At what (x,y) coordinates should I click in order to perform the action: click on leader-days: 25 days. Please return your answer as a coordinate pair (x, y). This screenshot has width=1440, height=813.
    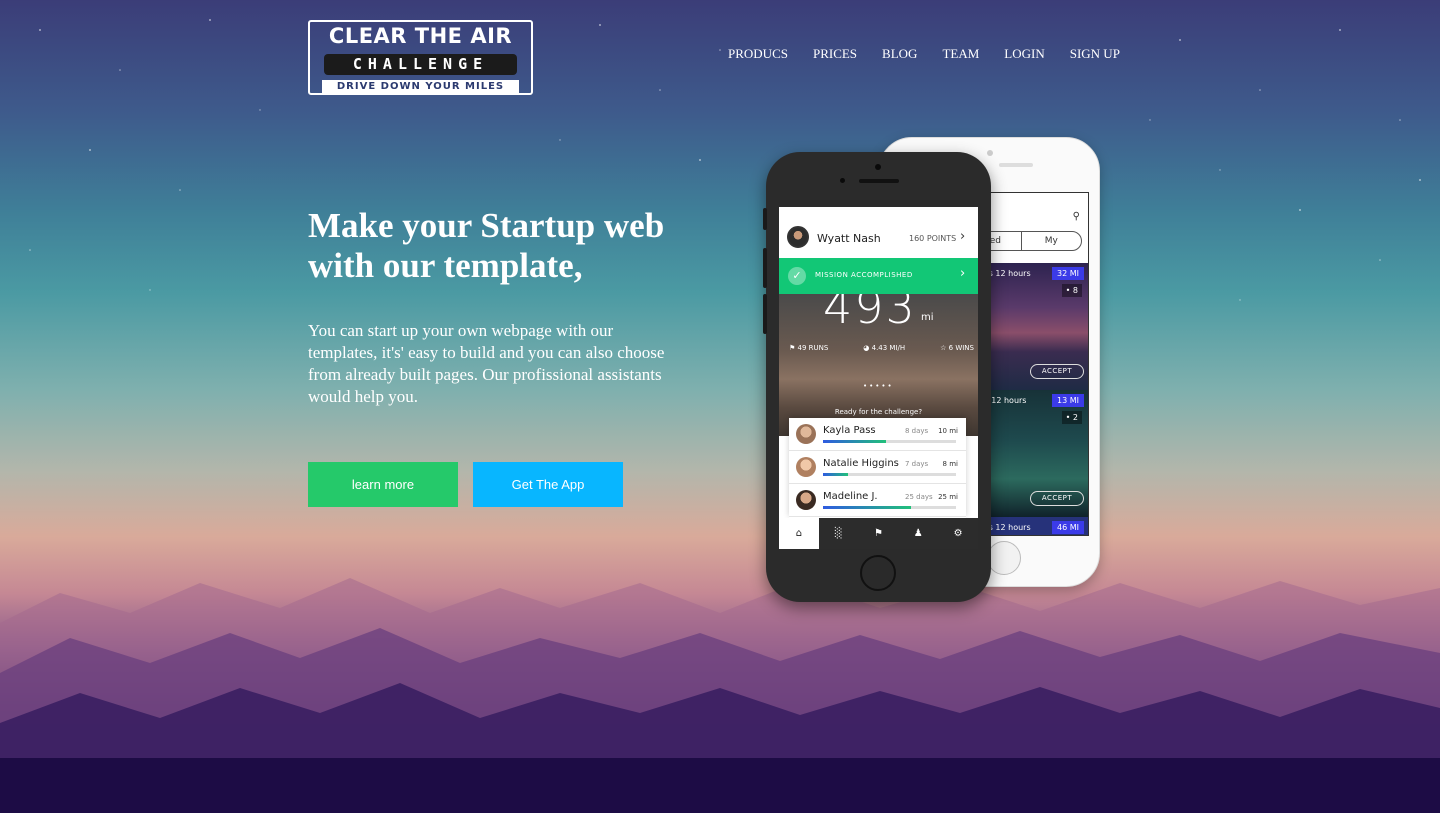
    Looking at the image, I should click on (919, 497).